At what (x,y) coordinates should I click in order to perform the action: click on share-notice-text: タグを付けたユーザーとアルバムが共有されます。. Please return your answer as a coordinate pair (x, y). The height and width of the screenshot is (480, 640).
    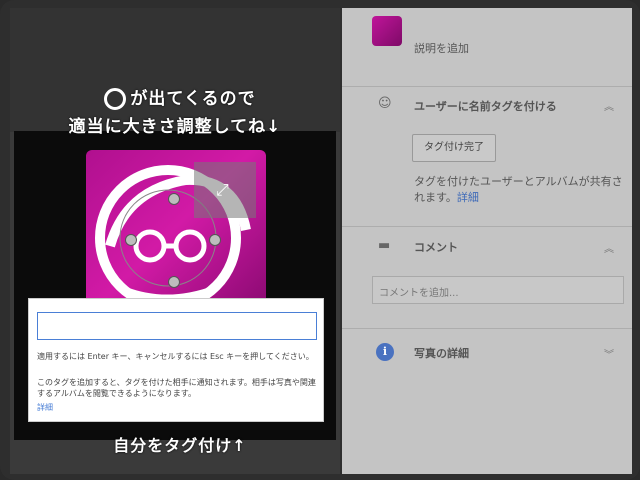
    Looking at the image, I should click on (518, 189).